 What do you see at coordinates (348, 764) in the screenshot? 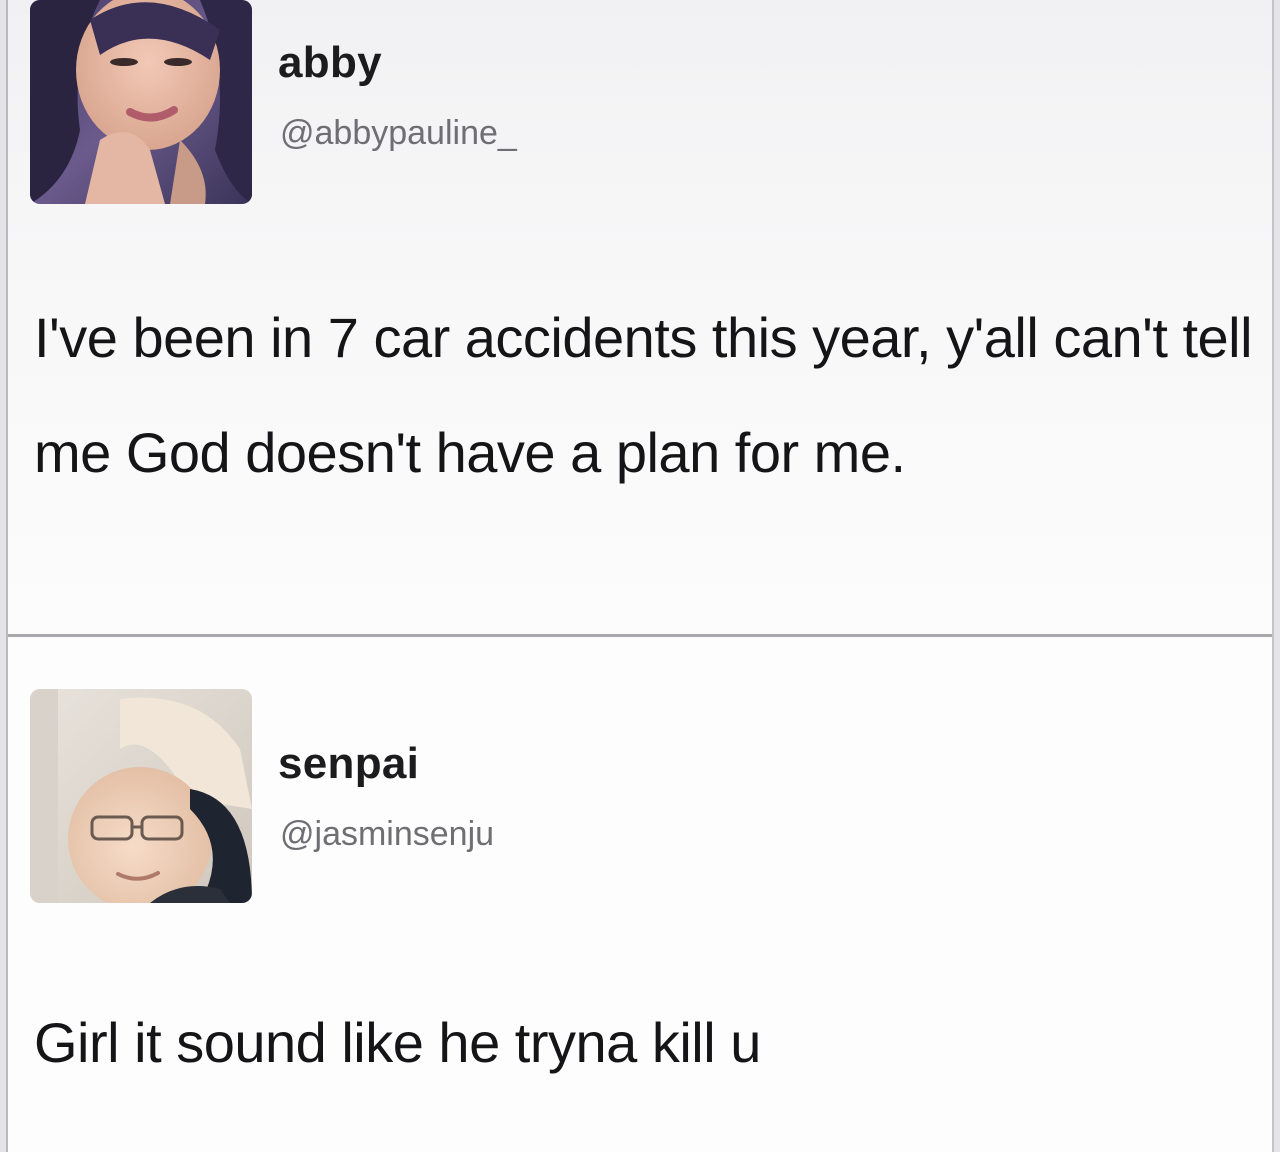
I see `display-name: senpai` at bounding box center [348, 764].